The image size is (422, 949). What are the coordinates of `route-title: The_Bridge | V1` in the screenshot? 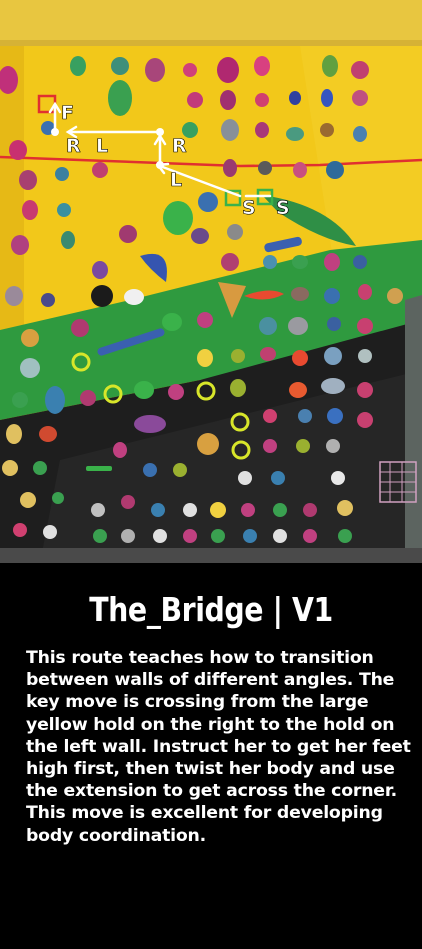 It's located at (211, 609).